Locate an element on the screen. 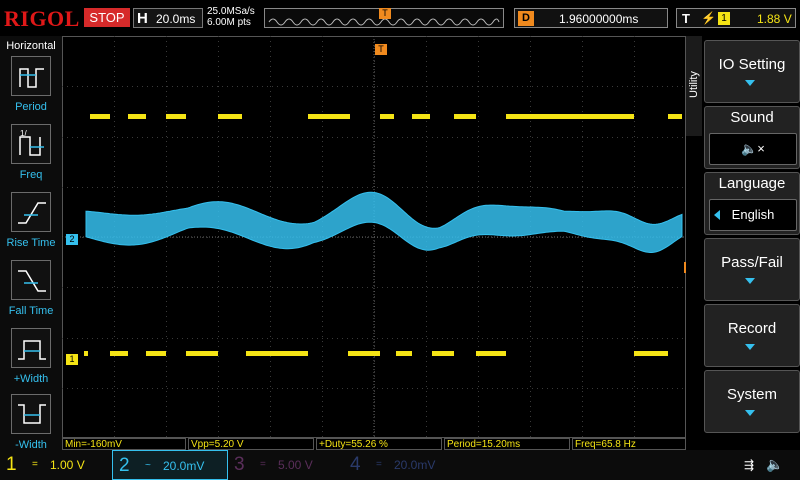  button-label: IO Setting is located at coordinates (752, 64).